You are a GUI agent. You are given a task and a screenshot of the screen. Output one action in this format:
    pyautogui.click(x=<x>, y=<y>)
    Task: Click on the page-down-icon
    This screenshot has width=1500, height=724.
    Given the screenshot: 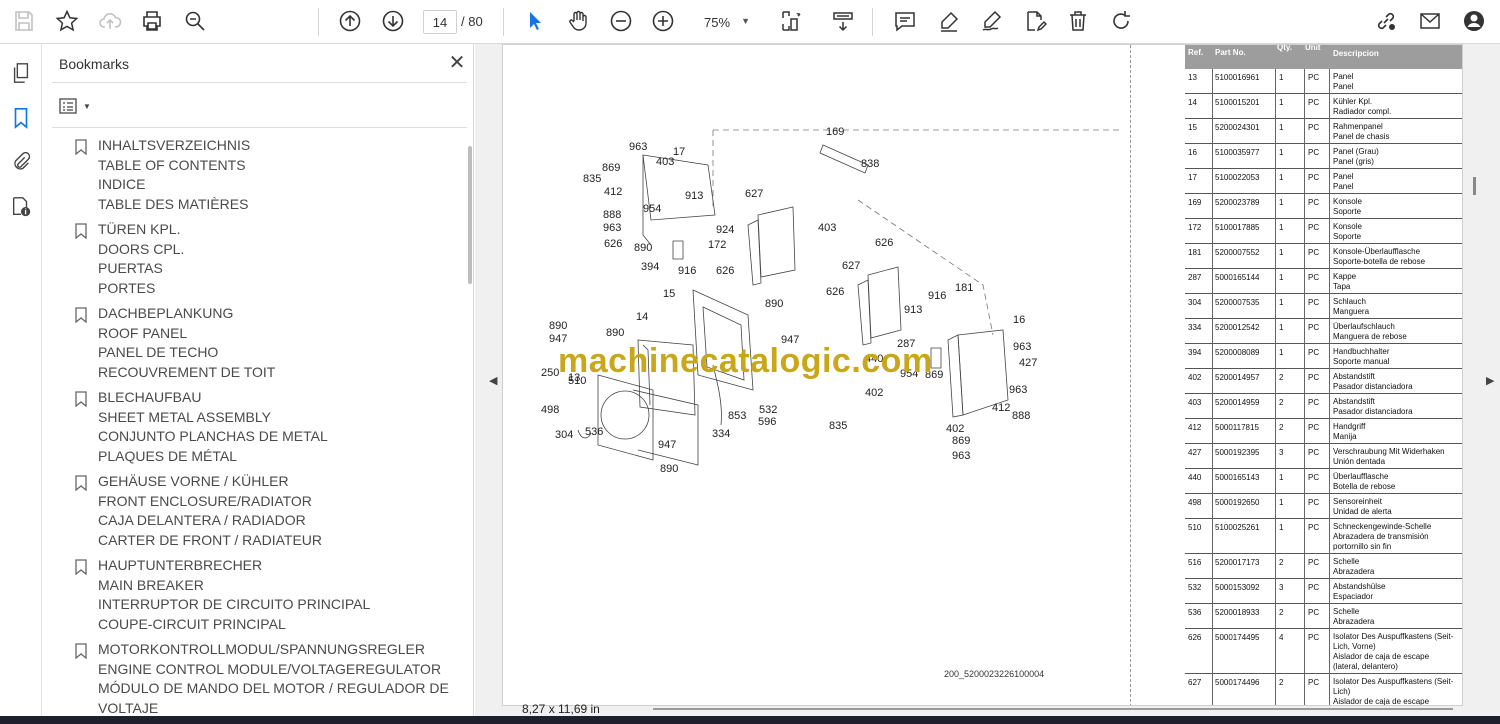 What is the action you would take?
    pyautogui.click(x=393, y=21)
    